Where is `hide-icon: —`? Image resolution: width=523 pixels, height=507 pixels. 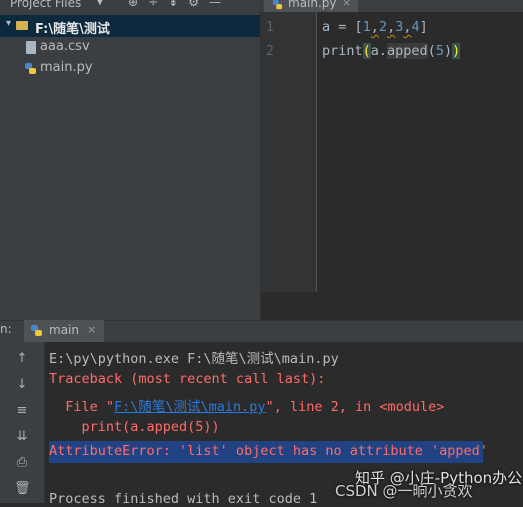
hide-icon: — is located at coordinates (215, 4).